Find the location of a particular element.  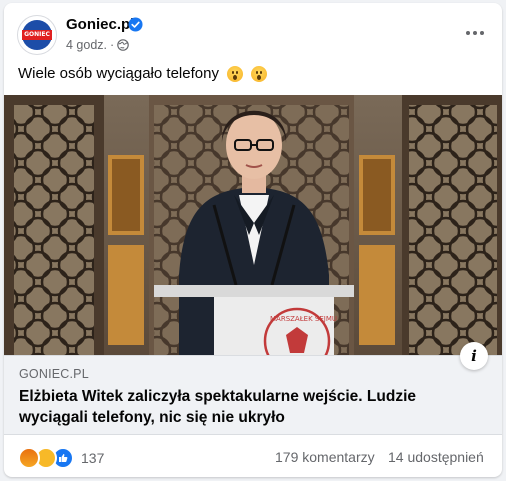

post-meta: 4 godz. · is located at coordinates (97, 45).